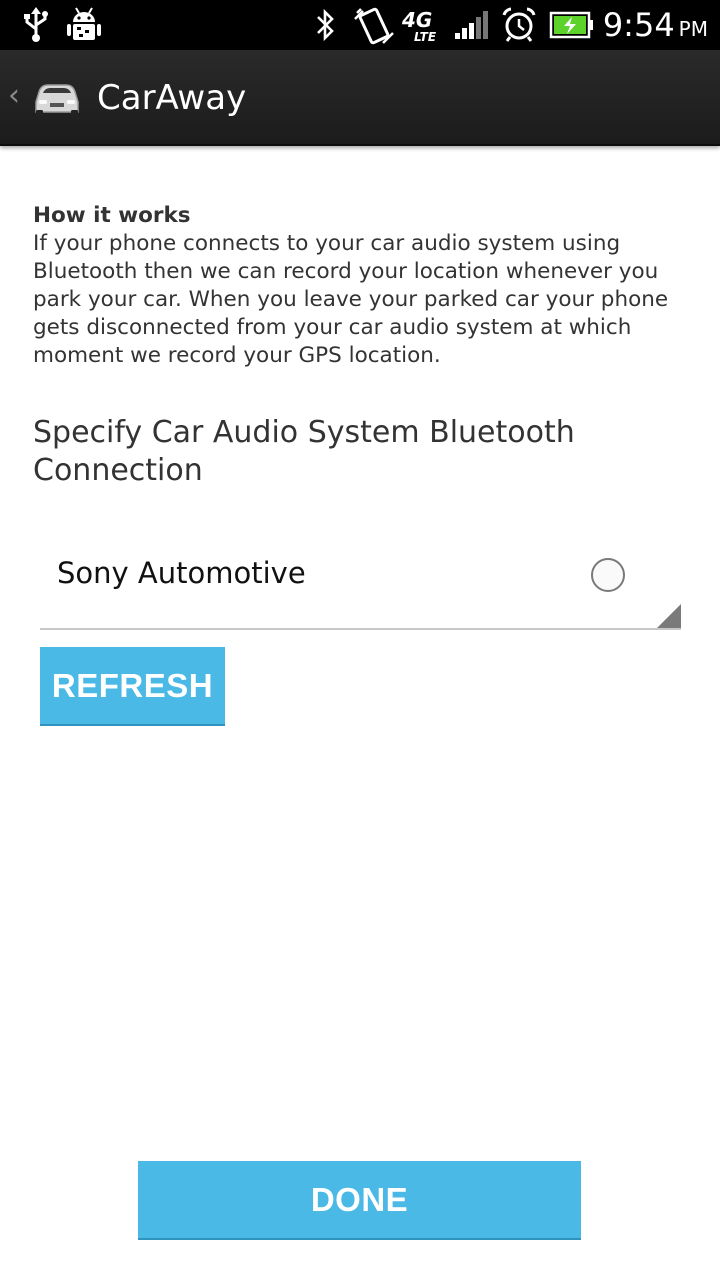 Image resolution: width=720 pixels, height=1280 pixels. I want to click on status-bar: 4G LTE 9:54 PM, so click(360, 25).